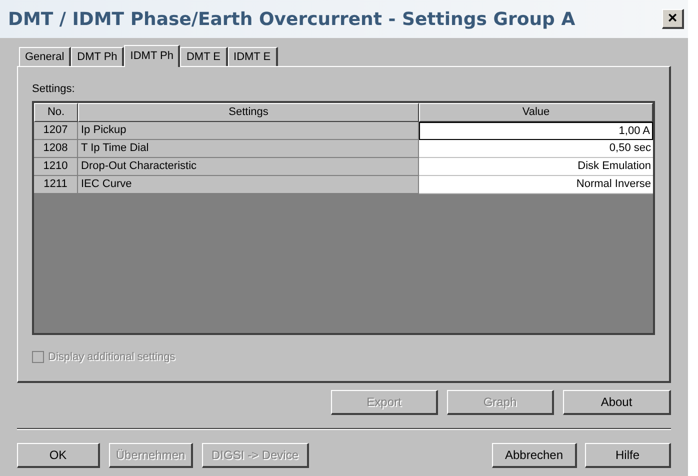 The image size is (698, 476). Describe the element at coordinates (53, 89) in the screenshot. I see `settings-label: Settings:` at that location.